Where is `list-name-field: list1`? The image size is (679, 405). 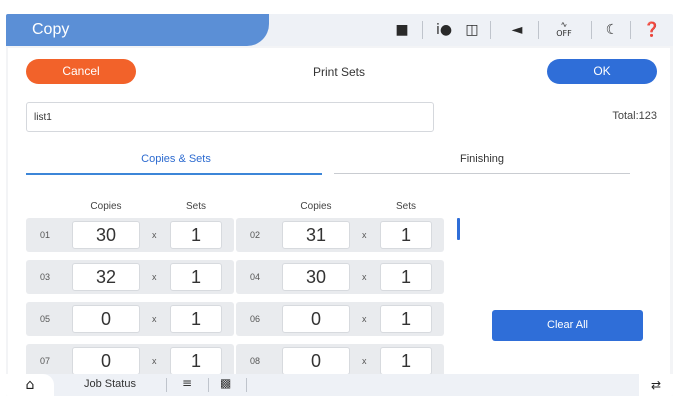 list-name-field: list1 is located at coordinates (230, 117).